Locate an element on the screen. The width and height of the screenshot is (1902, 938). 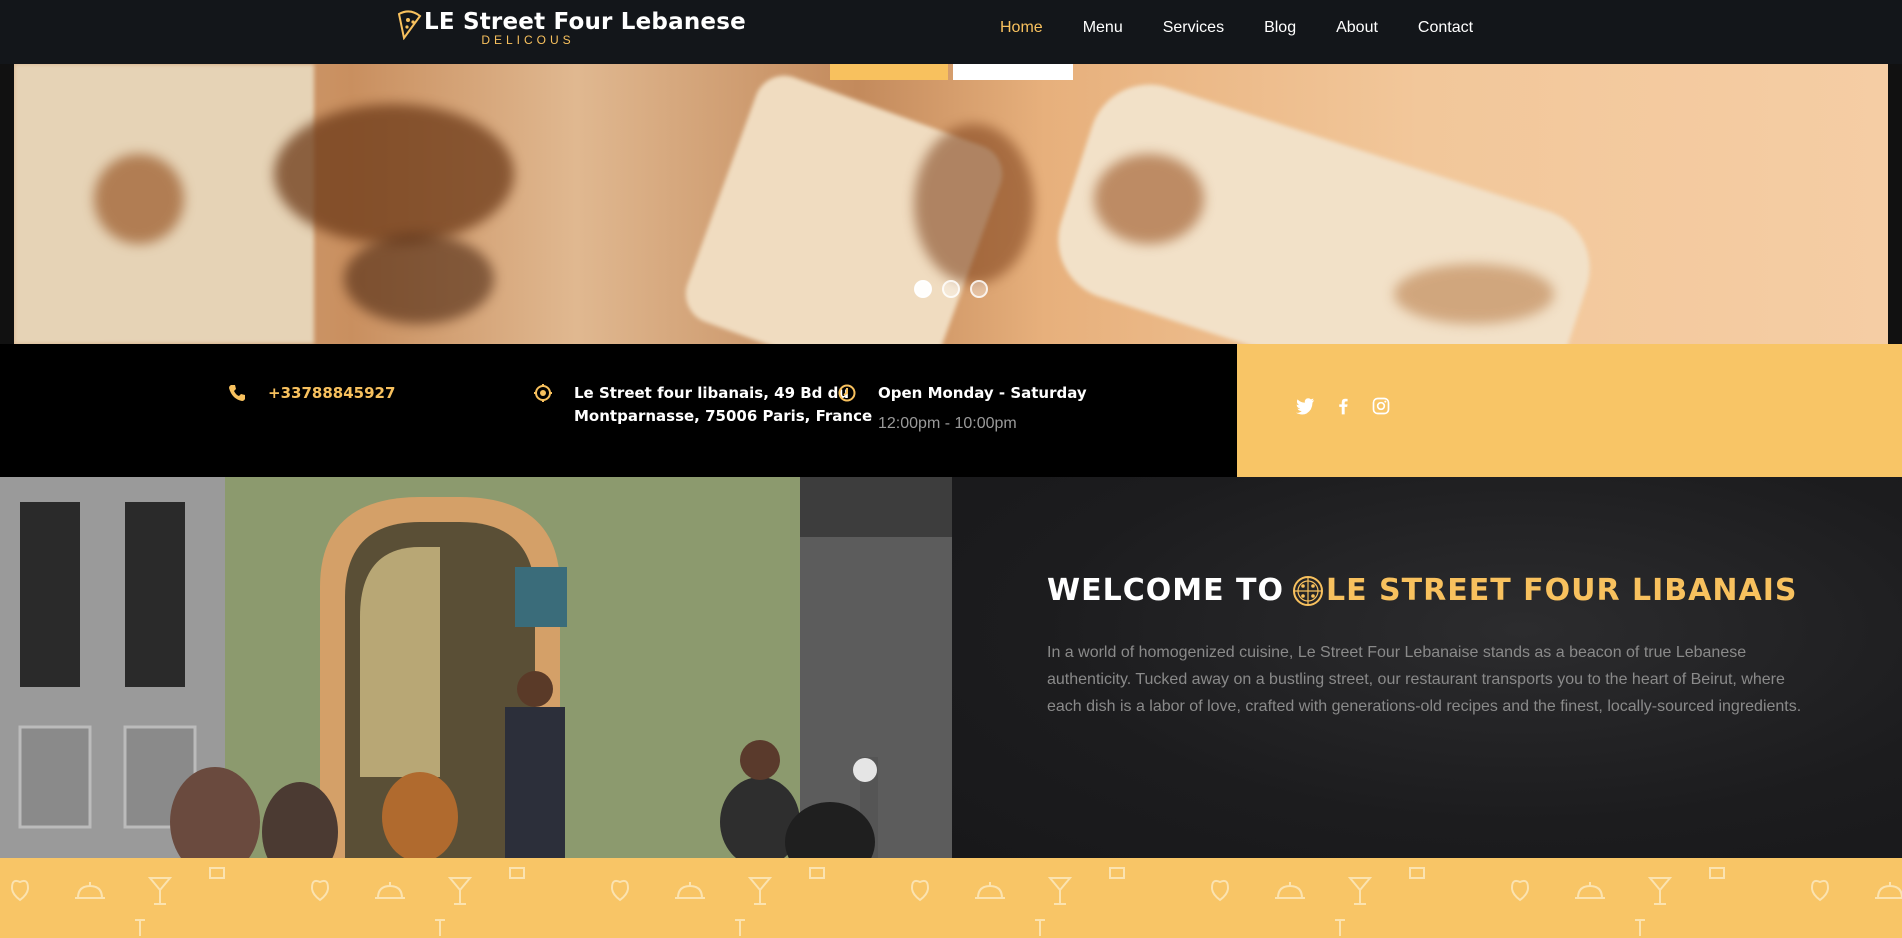
social-links is located at coordinates (1343, 406).